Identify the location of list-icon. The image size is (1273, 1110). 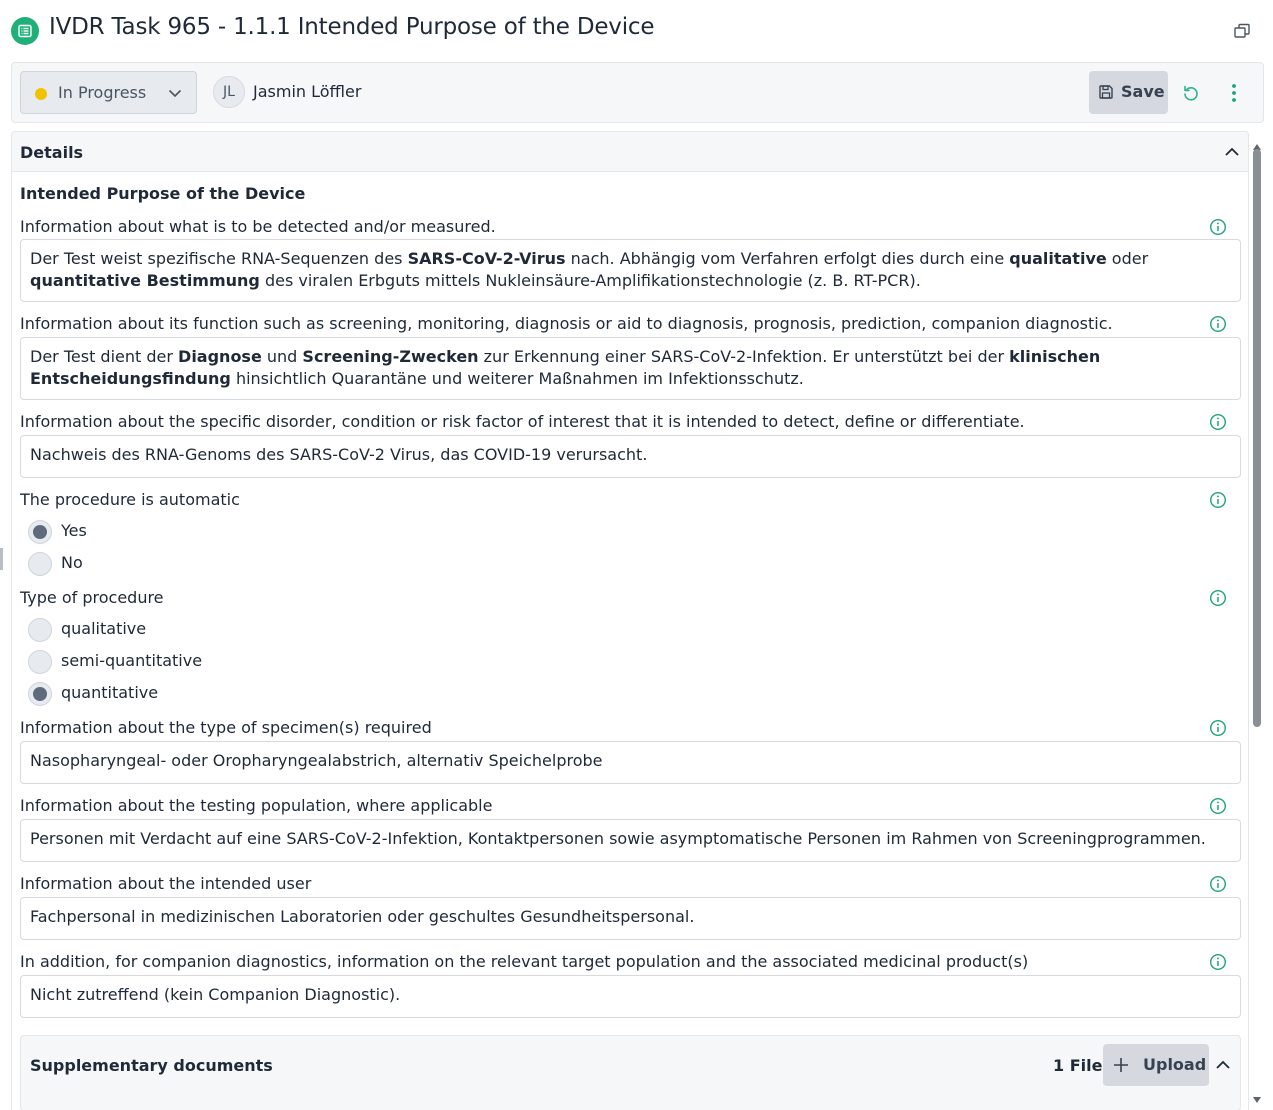
(25, 31).